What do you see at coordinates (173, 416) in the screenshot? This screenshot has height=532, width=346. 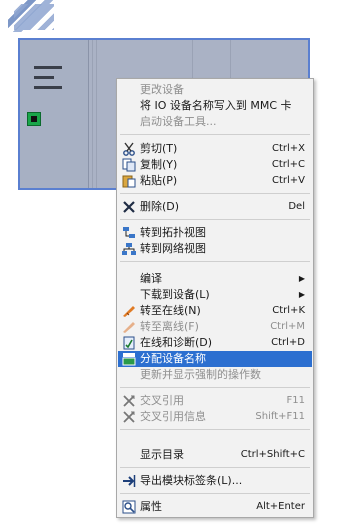 I see `menu-item-label: 交叉引用信息` at bounding box center [173, 416].